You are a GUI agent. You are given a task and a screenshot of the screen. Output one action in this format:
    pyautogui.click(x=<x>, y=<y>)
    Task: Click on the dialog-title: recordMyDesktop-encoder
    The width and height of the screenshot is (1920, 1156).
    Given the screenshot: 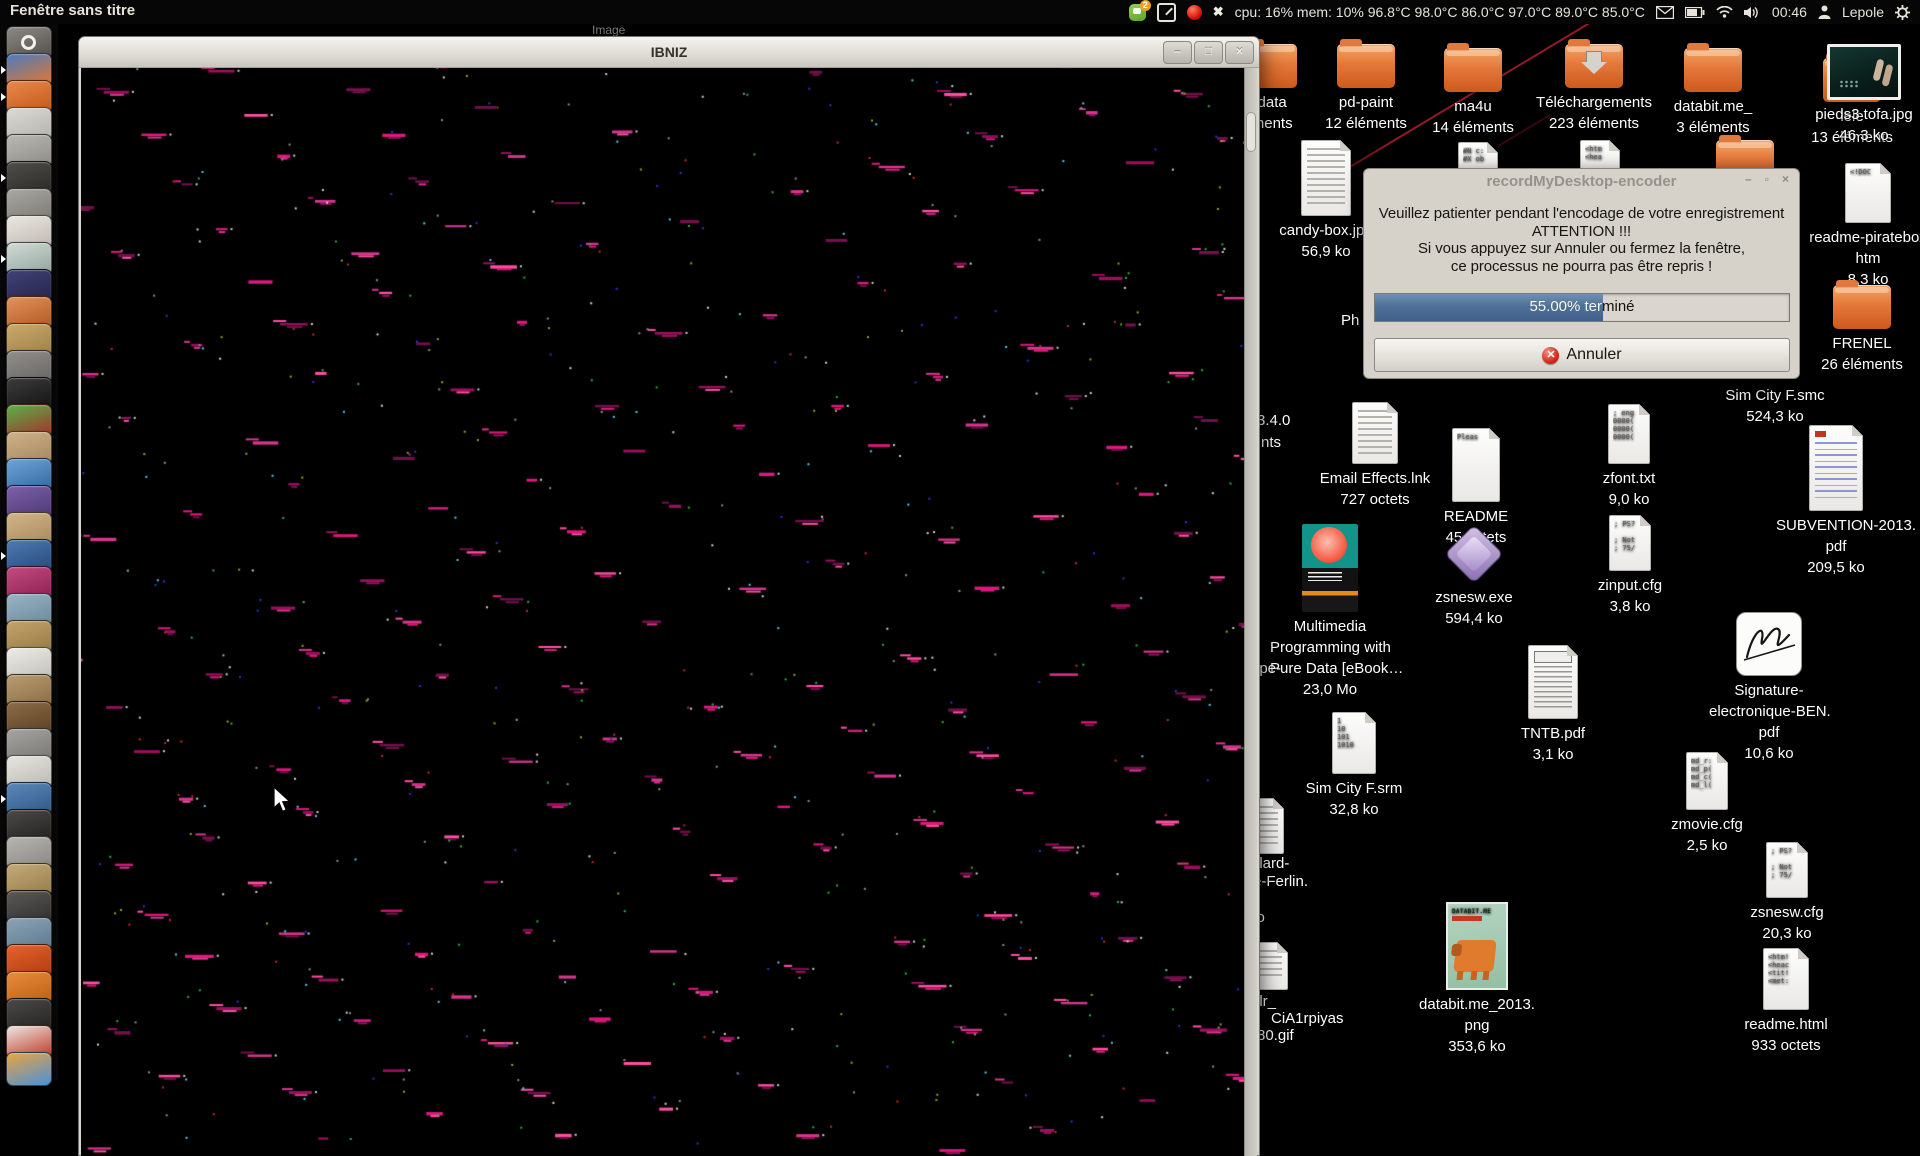 What is the action you would take?
    pyautogui.click(x=1581, y=181)
    